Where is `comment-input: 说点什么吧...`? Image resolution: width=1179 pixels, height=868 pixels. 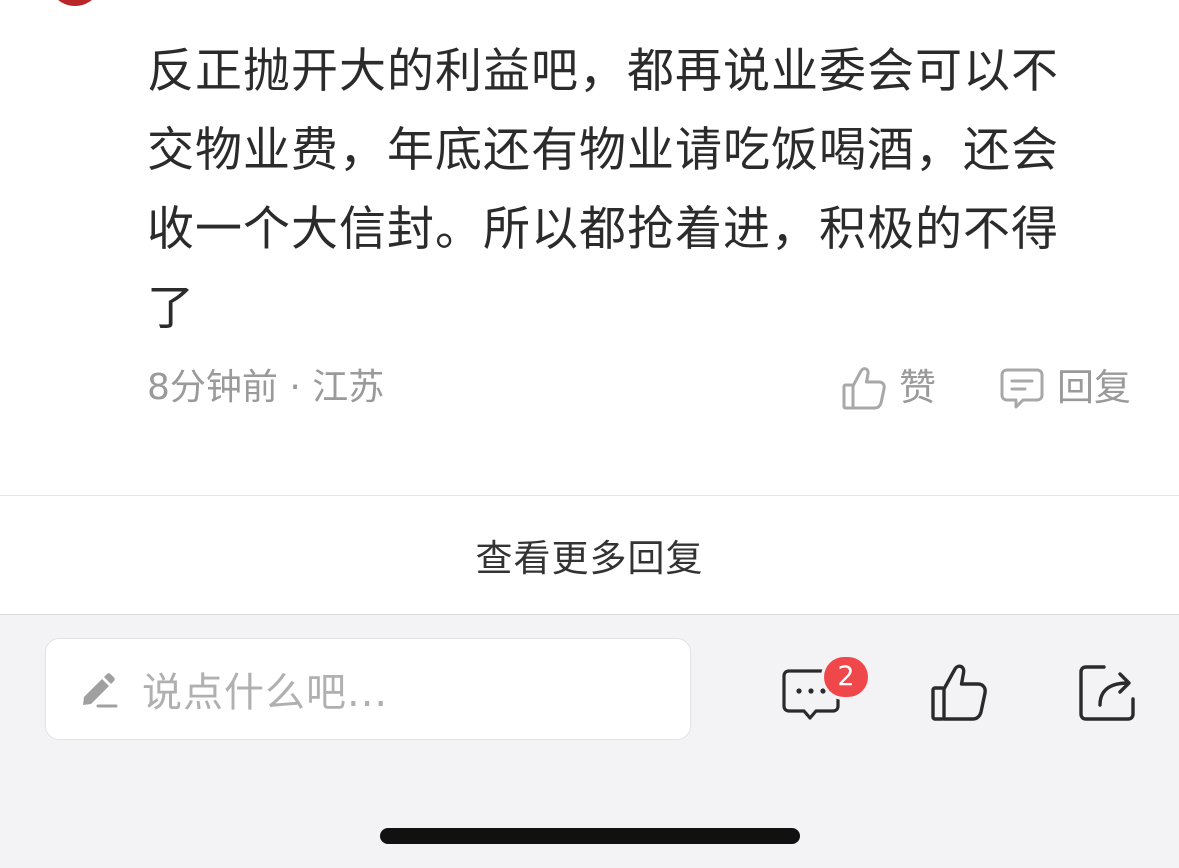
comment-input: 说点什么吧... is located at coordinates (368, 689).